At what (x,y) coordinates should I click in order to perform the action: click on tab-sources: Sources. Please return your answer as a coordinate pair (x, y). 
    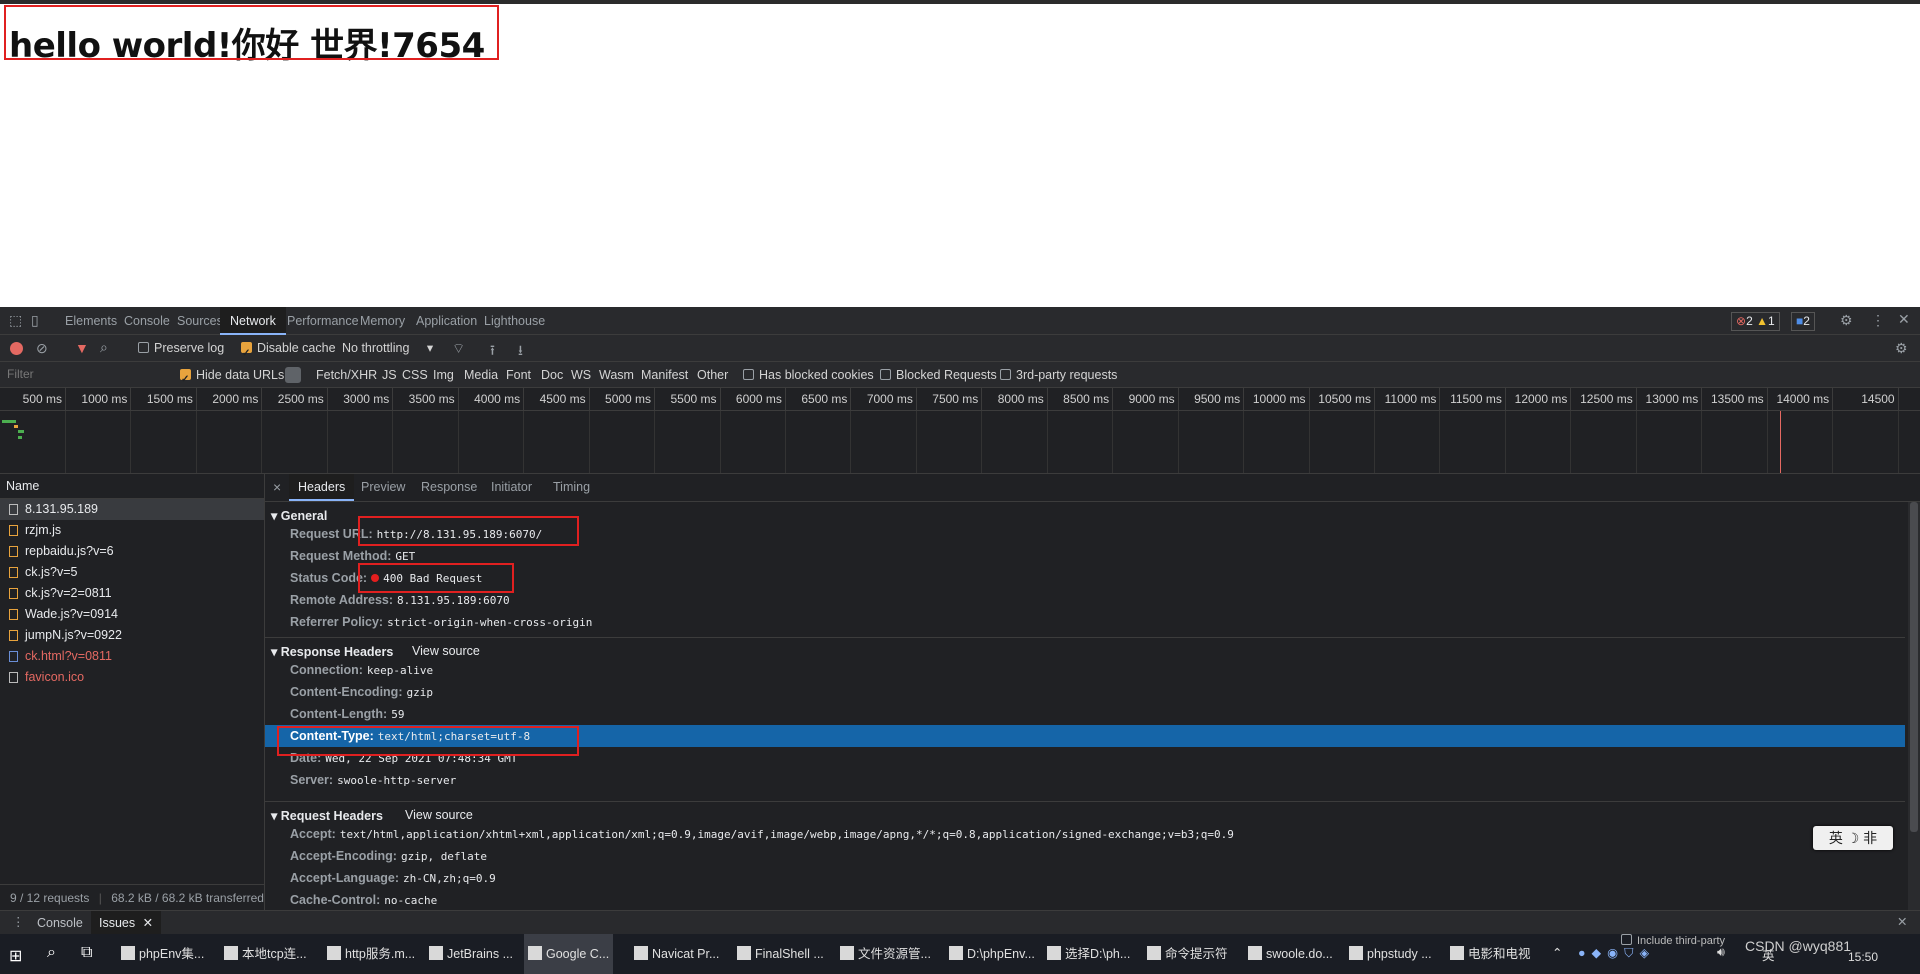
    Looking at the image, I should click on (200, 321).